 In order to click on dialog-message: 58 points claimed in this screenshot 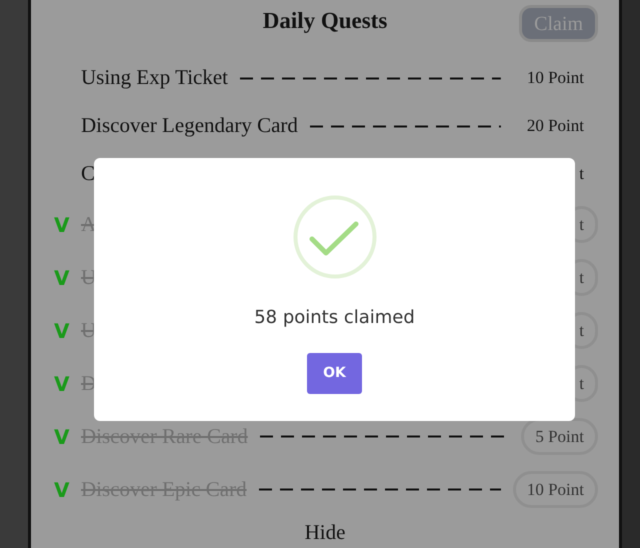, I will do `click(334, 318)`.